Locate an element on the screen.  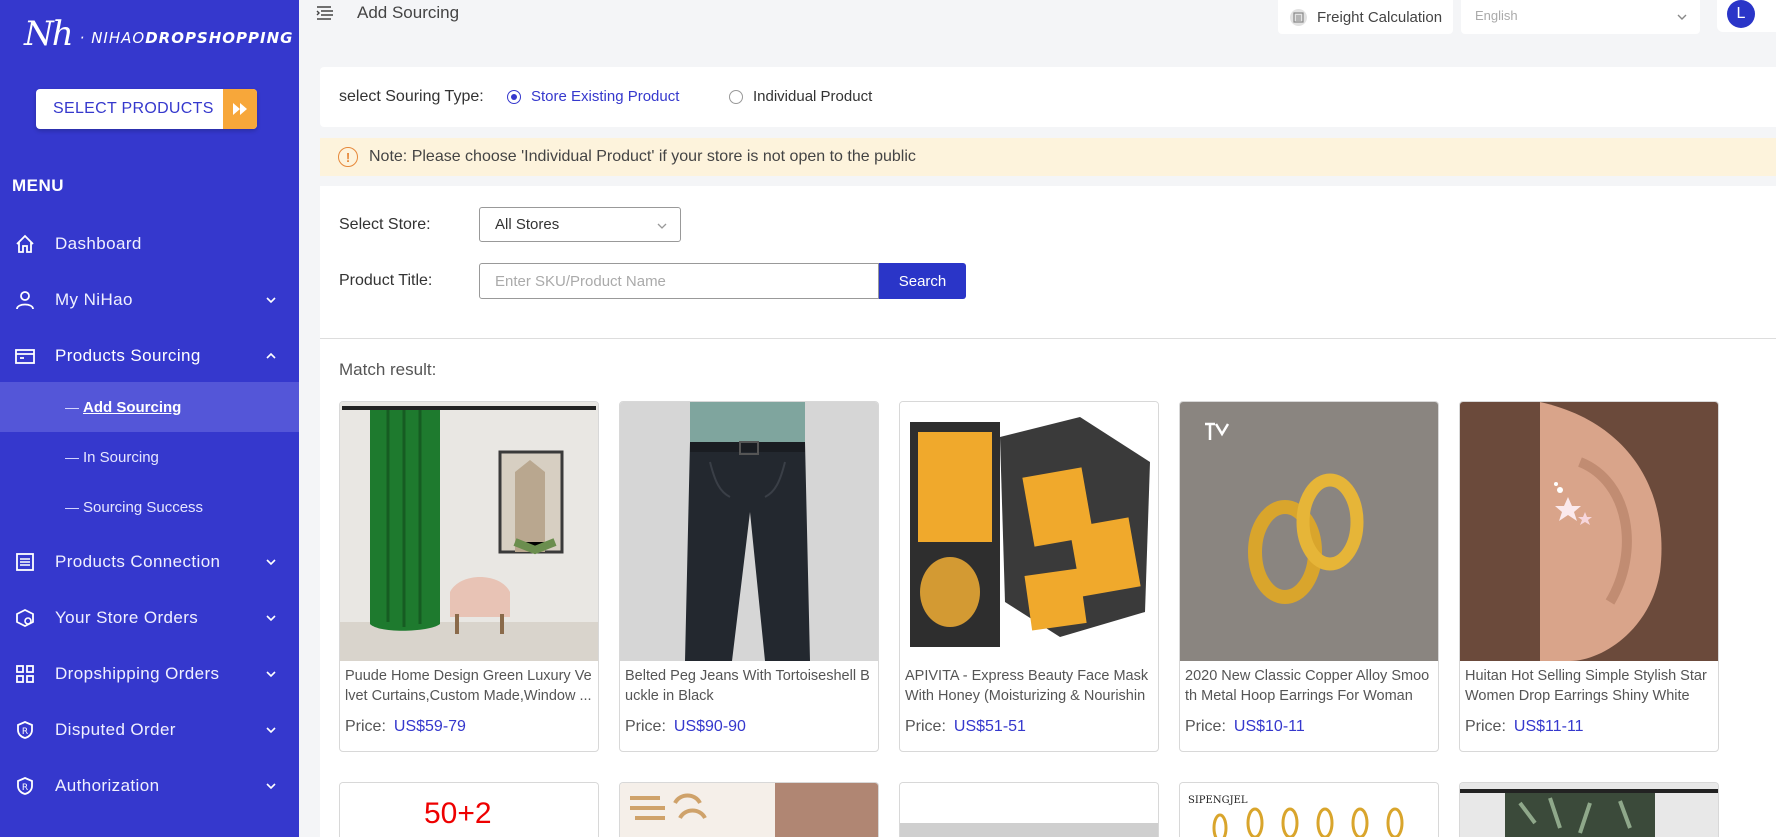
home-icon is located at coordinates (25, 244).